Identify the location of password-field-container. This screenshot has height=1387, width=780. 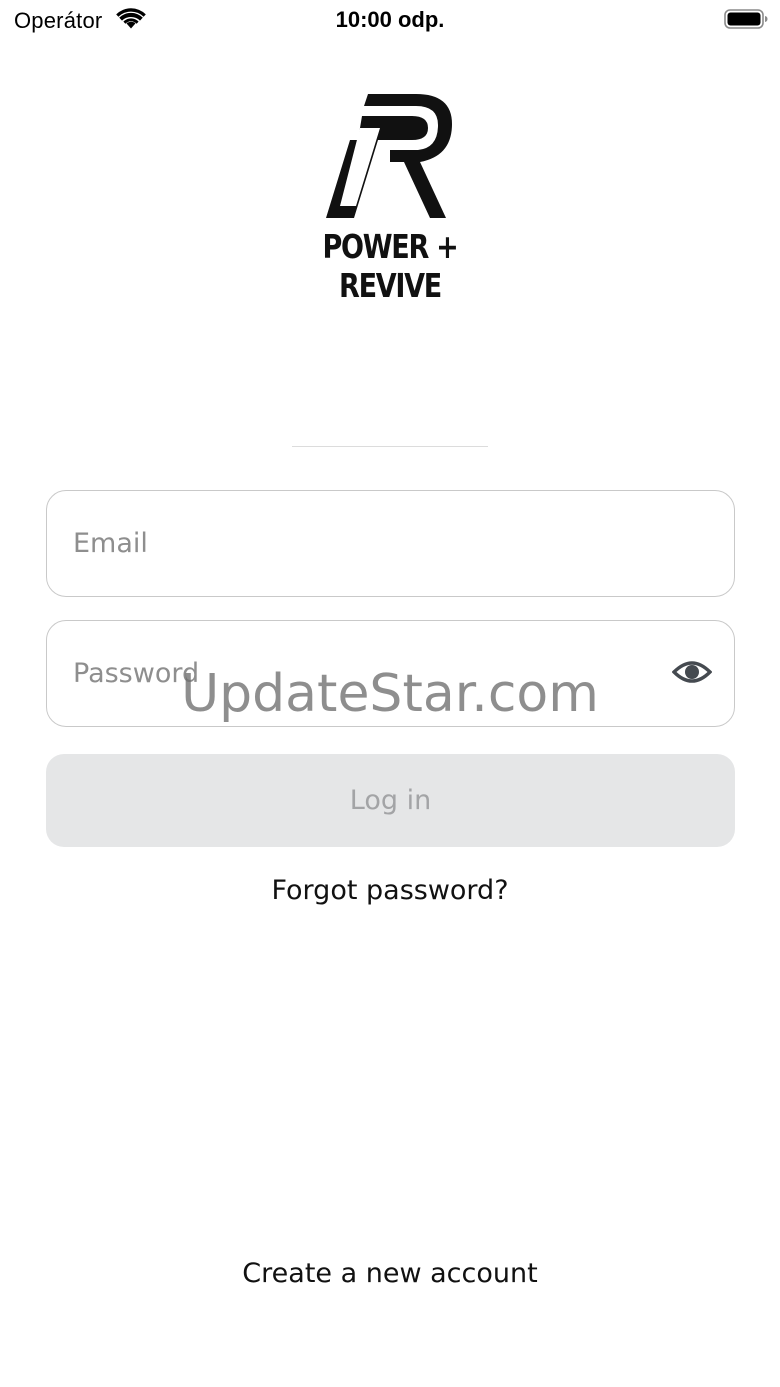
(390, 673).